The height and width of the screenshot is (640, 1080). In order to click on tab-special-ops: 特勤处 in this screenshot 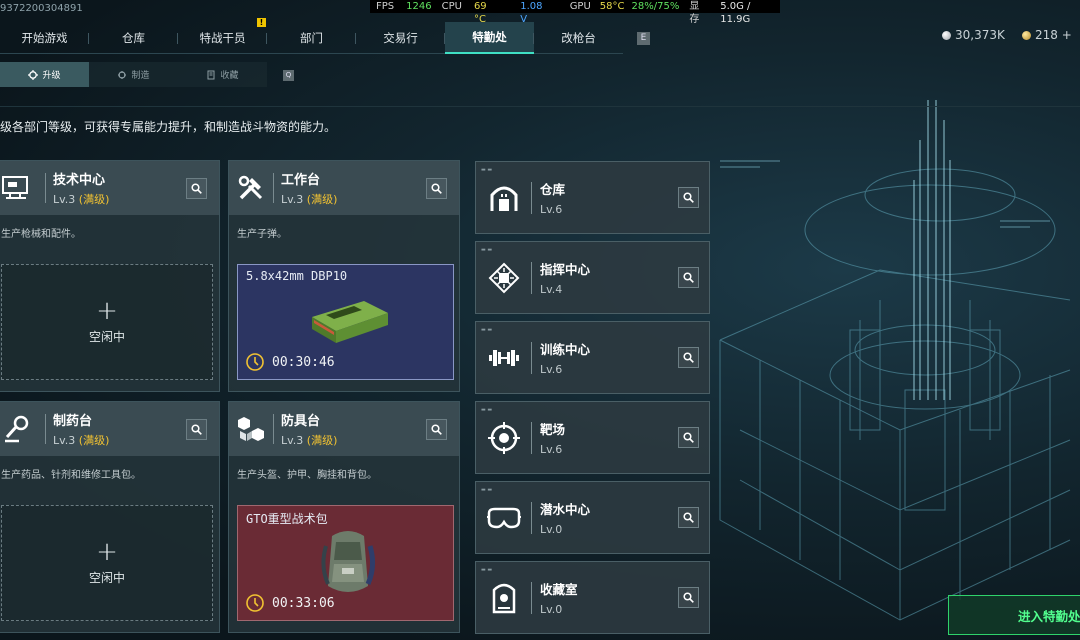, I will do `click(489, 38)`.